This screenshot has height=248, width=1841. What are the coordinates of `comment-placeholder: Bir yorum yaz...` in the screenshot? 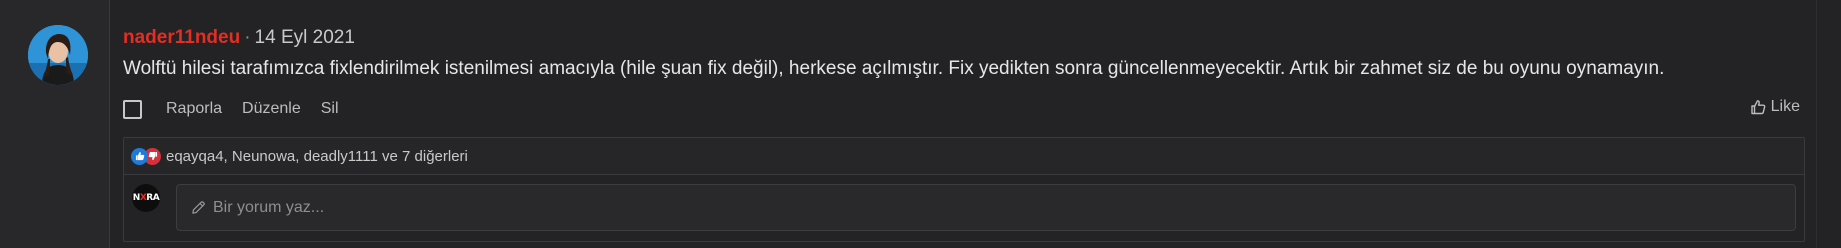 It's located at (269, 207).